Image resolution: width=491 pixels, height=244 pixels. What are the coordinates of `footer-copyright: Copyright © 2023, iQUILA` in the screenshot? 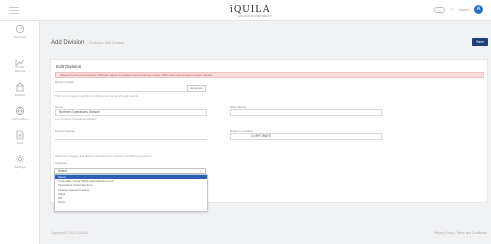 It's located at (69, 233).